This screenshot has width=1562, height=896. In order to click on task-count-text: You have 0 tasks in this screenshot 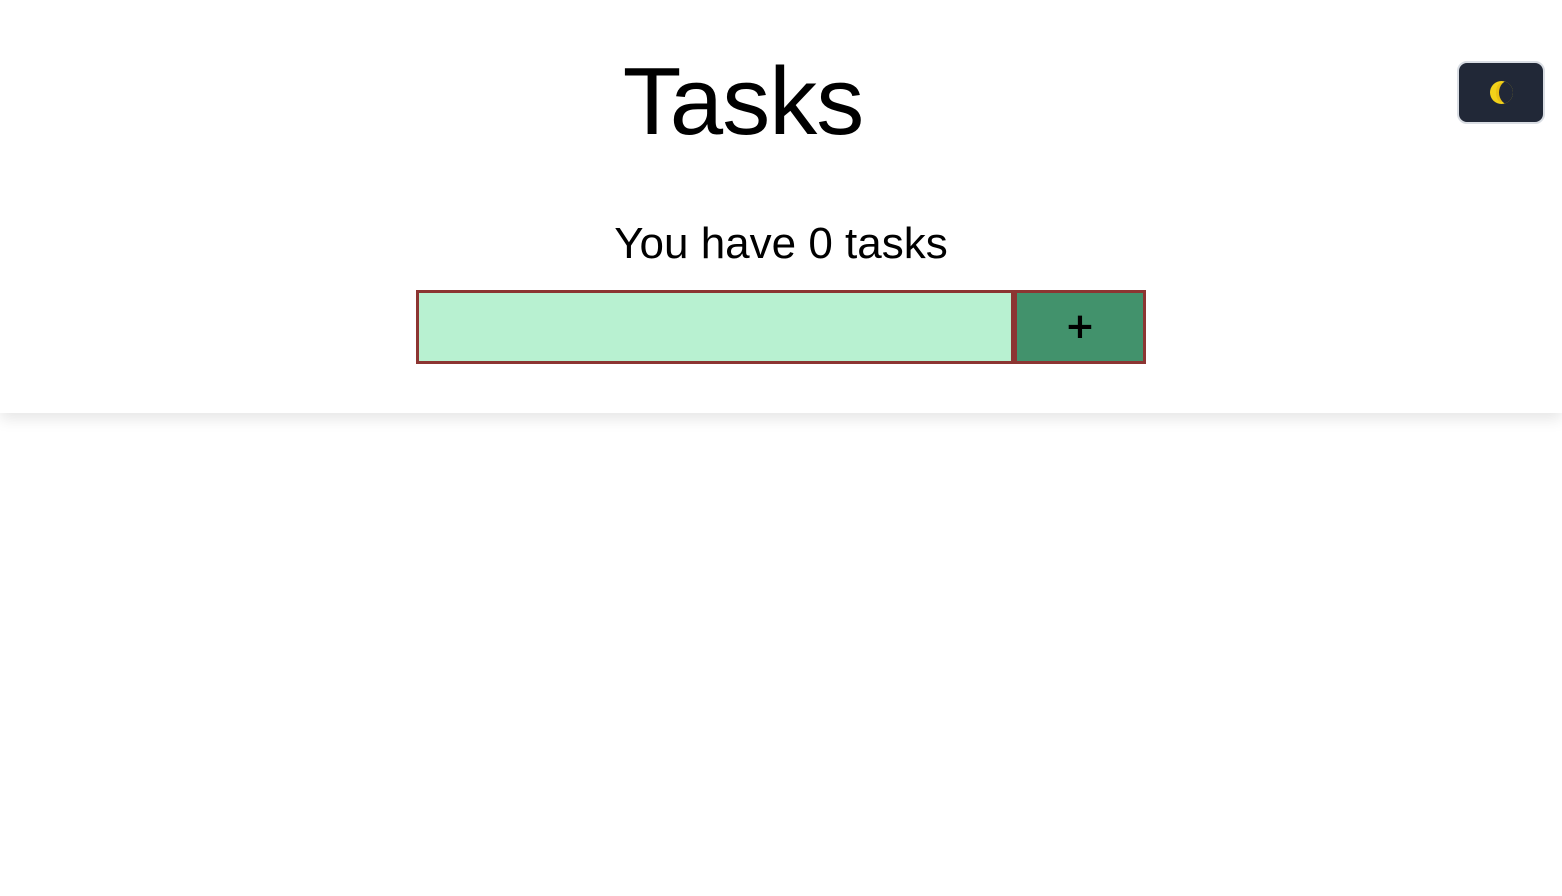, I will do `click(781, 243)`.